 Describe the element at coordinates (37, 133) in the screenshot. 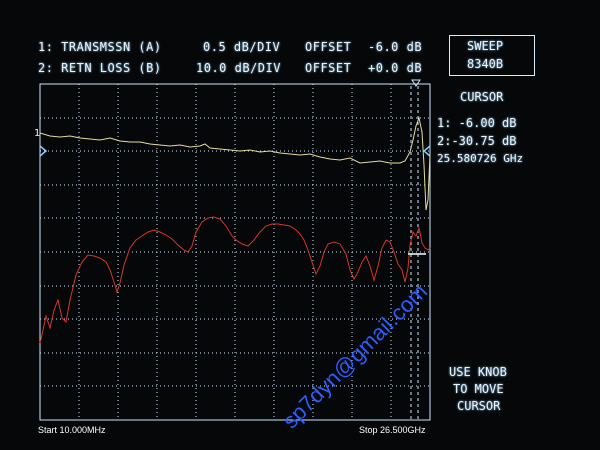

I see `trace1-marker-label: 1` at that location.